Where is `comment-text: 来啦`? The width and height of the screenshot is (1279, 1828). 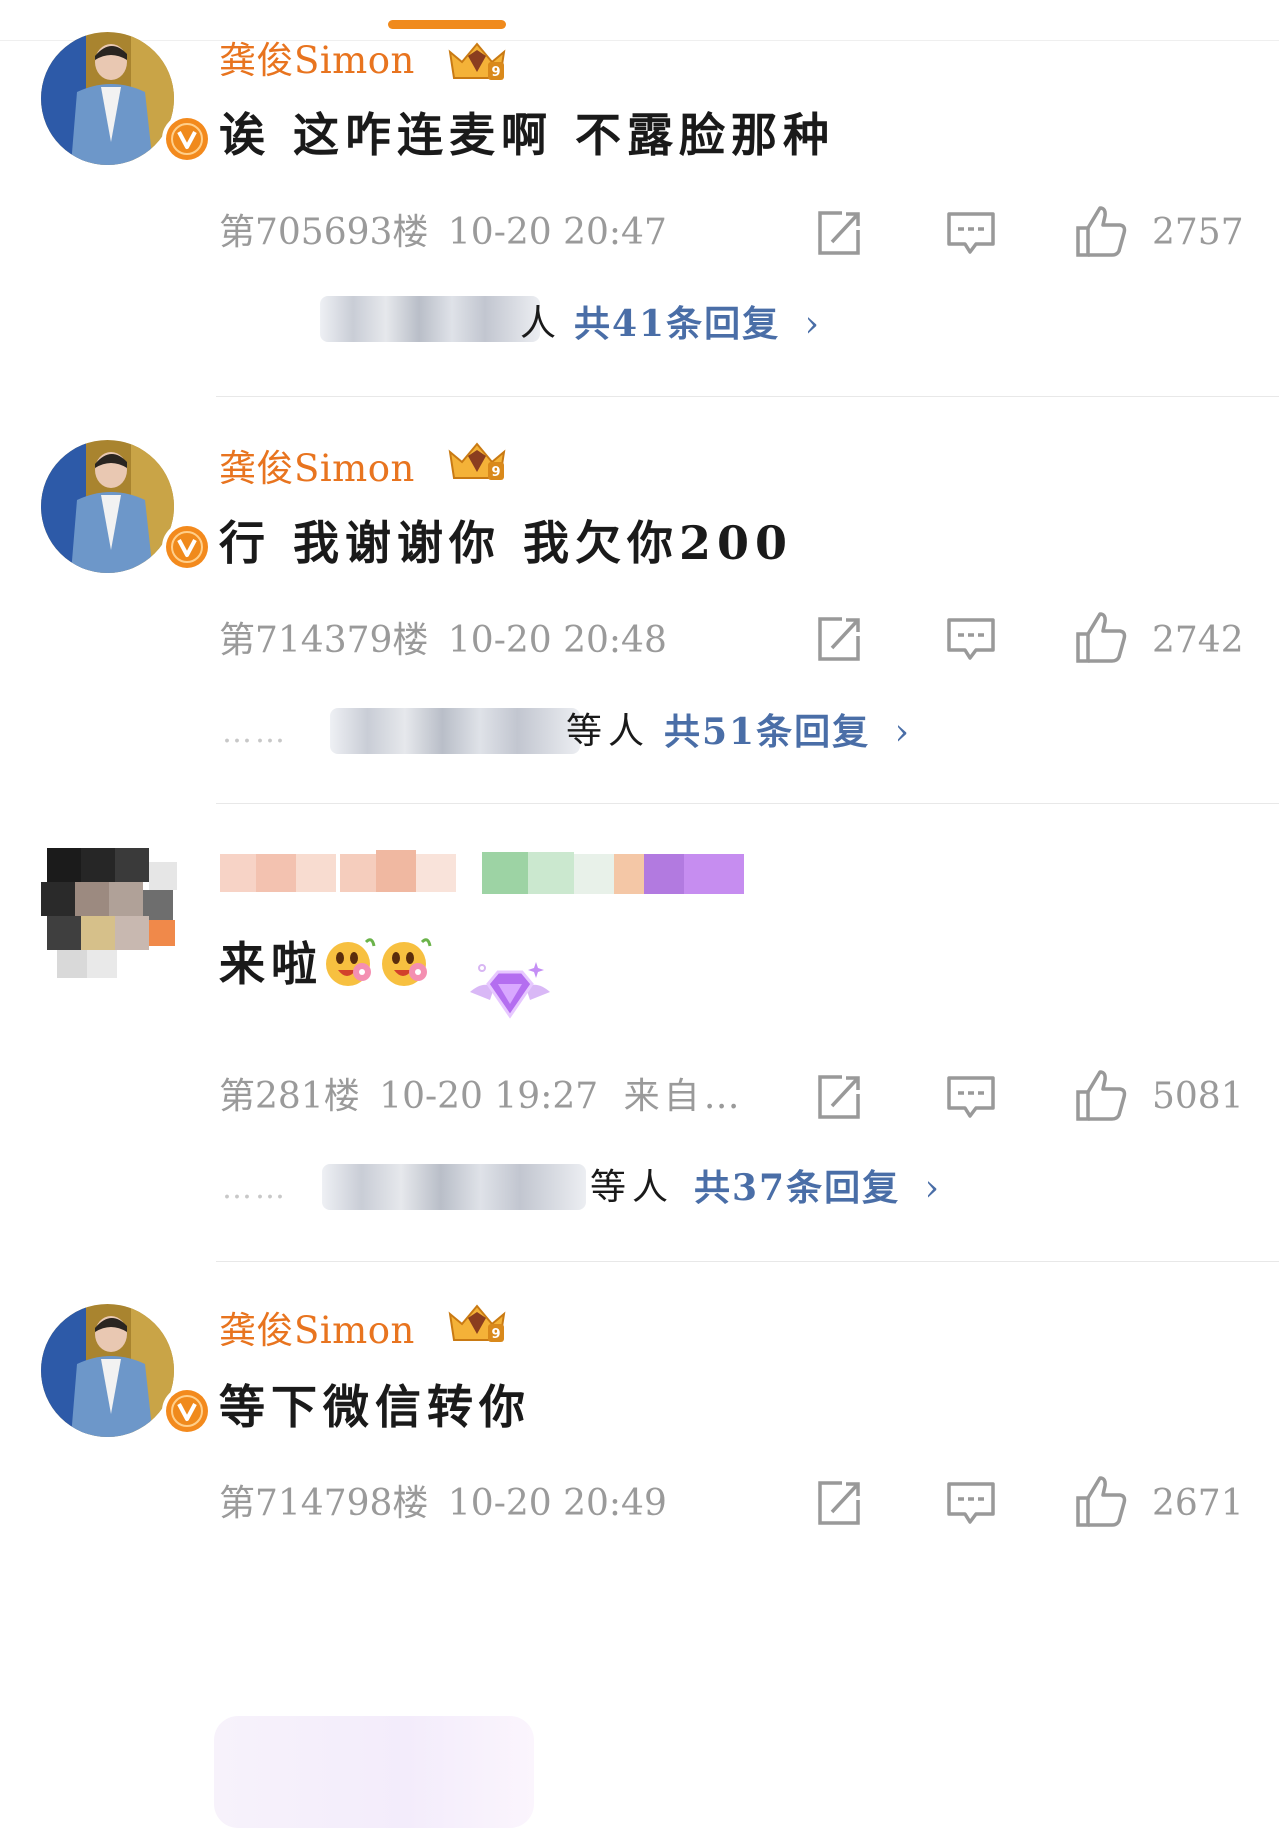
comment-text: 来啦 is located at coordinates (271, 964).